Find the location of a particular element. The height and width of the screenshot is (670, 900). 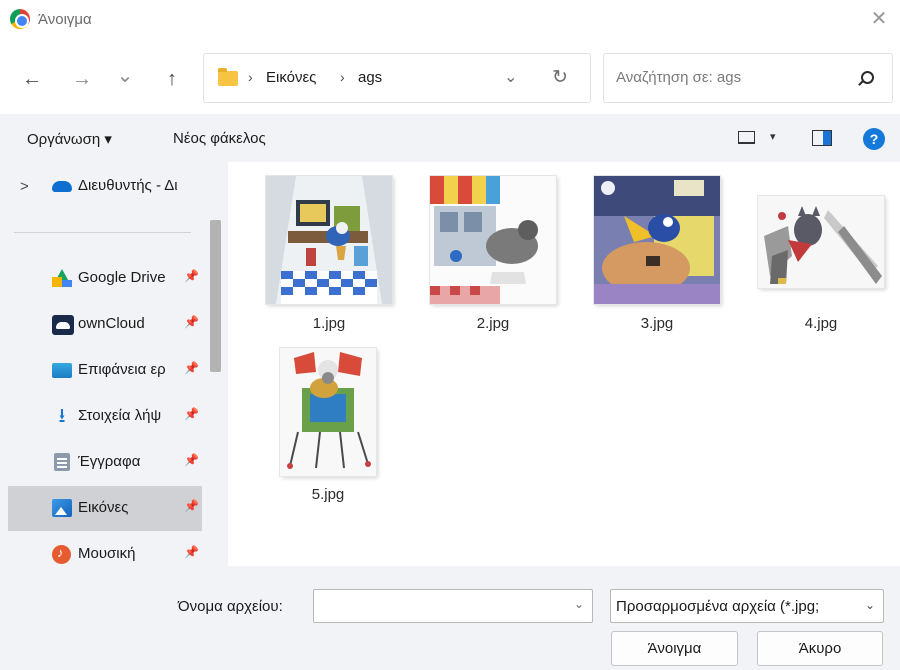

filename-label: Όνομα αρχείου: is located at coordinates (230, 606).